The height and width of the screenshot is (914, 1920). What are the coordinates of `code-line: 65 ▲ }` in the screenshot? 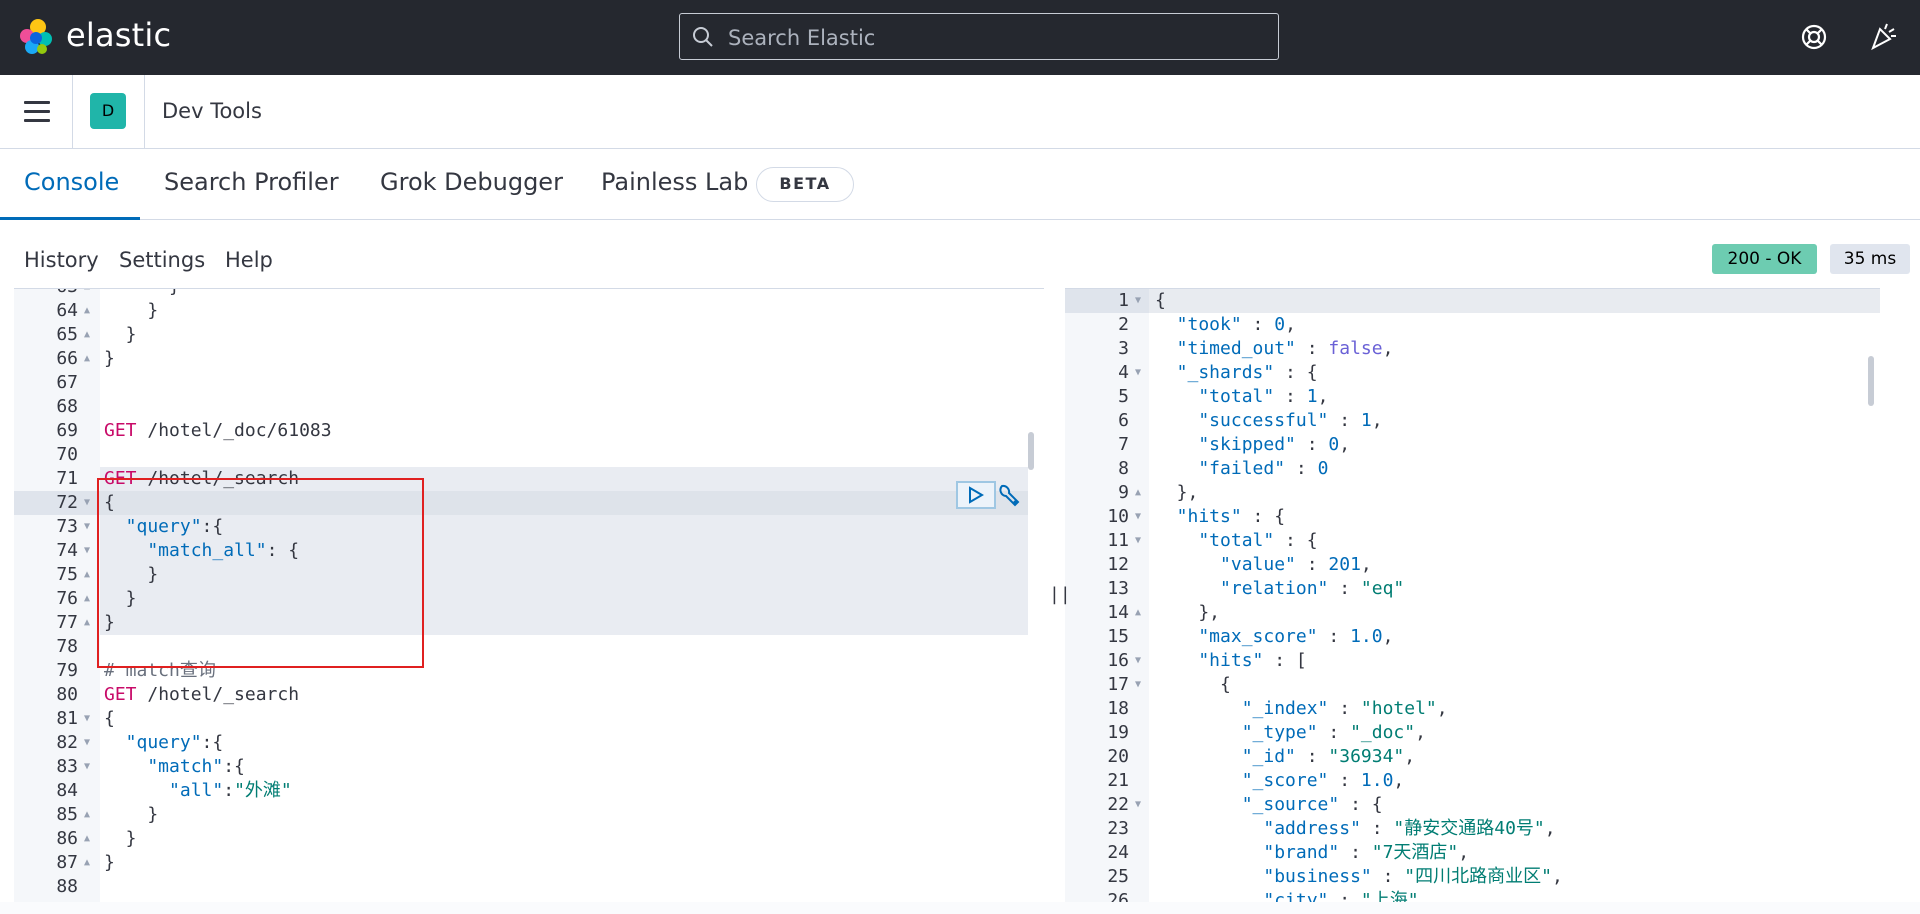 It's located at (529, 335).